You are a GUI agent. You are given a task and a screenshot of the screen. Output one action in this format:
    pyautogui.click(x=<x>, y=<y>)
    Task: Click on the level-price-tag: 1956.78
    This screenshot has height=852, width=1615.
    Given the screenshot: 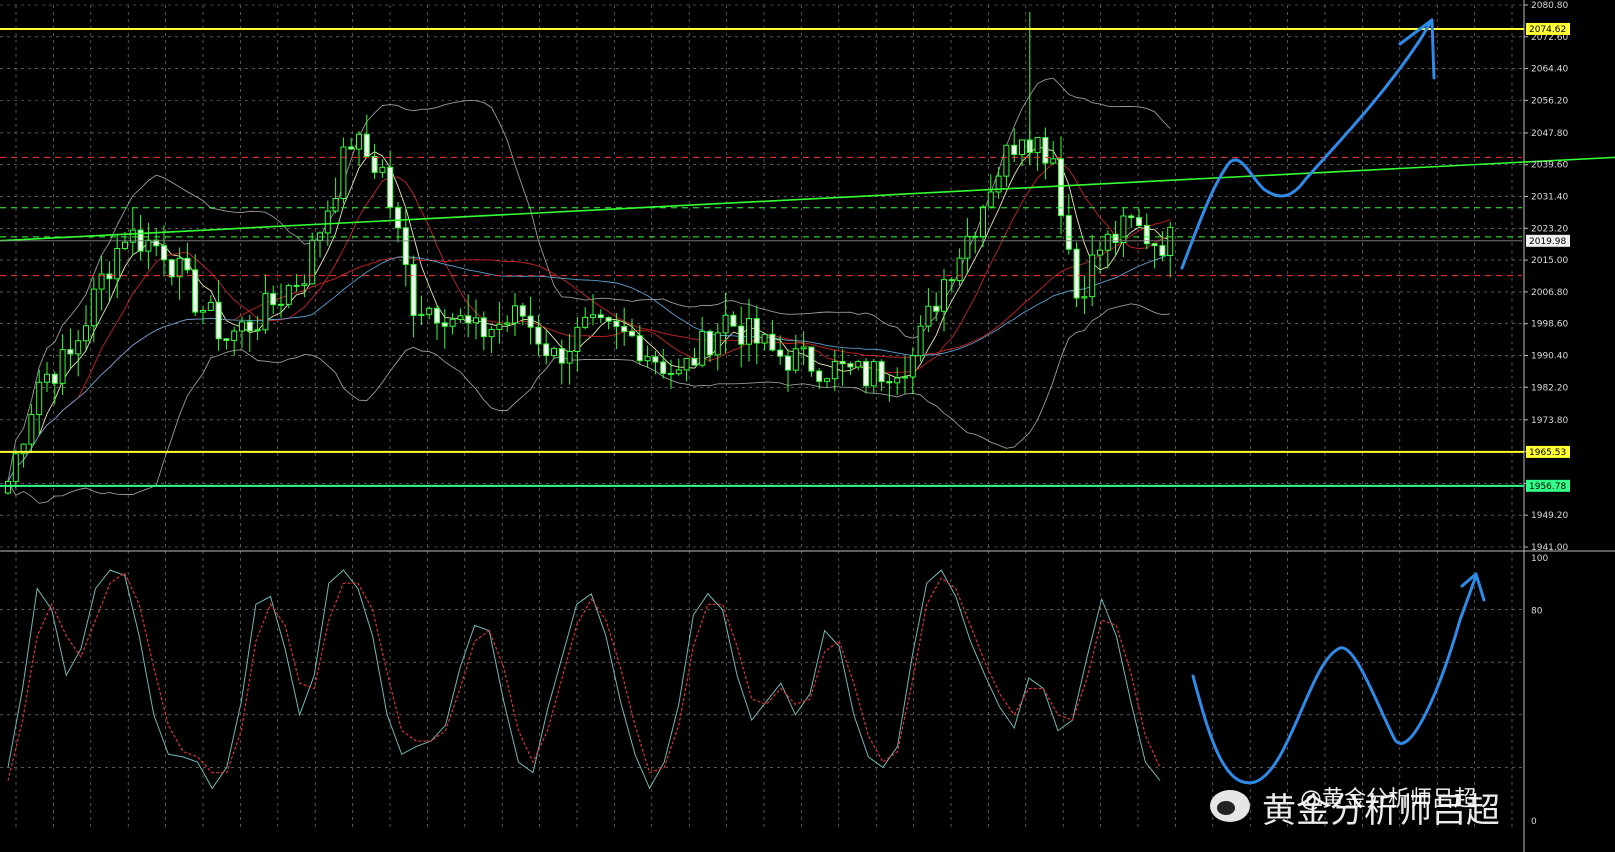 What is the action you would take?
    pyautogui.click(x=1547, y=487)
    